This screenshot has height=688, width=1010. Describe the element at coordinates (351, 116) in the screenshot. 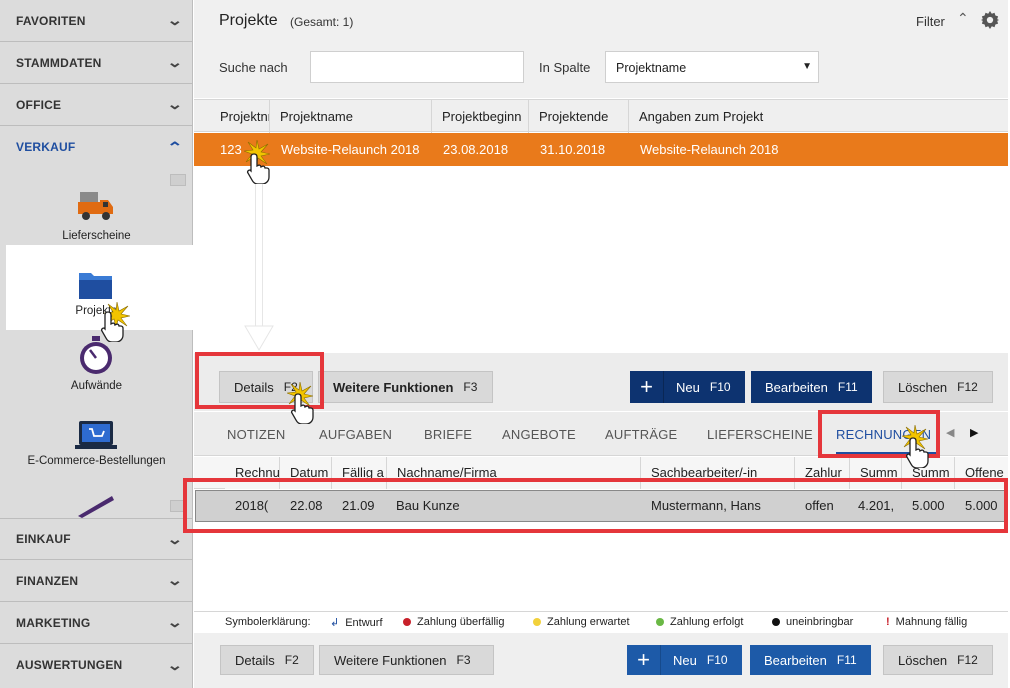

I see `col-projektname: Projektname` at that location.